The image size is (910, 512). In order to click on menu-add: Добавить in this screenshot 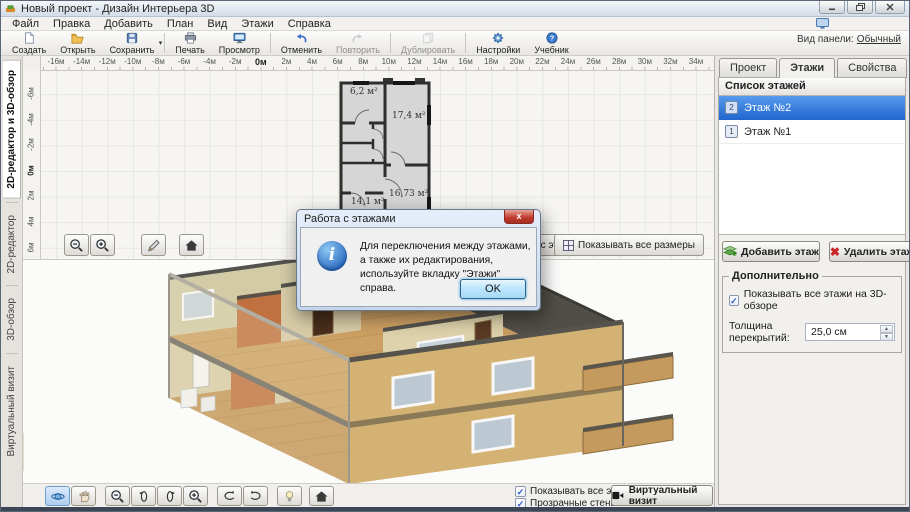, I will do `click(128, 24)`.